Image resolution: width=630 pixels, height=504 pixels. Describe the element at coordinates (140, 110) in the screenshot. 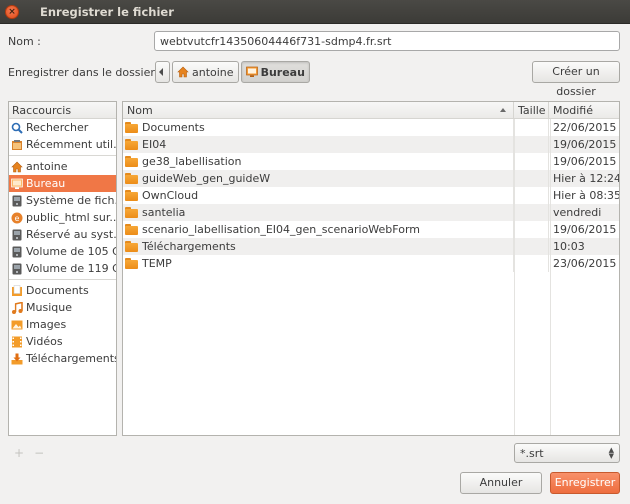

I see `column-header-label: Nom` at that location.